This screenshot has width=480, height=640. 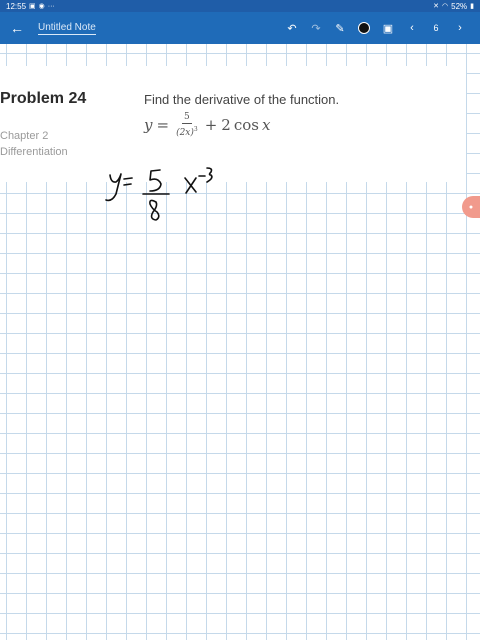 I want to click on formula-function: cos, so click(x=246, y=125).